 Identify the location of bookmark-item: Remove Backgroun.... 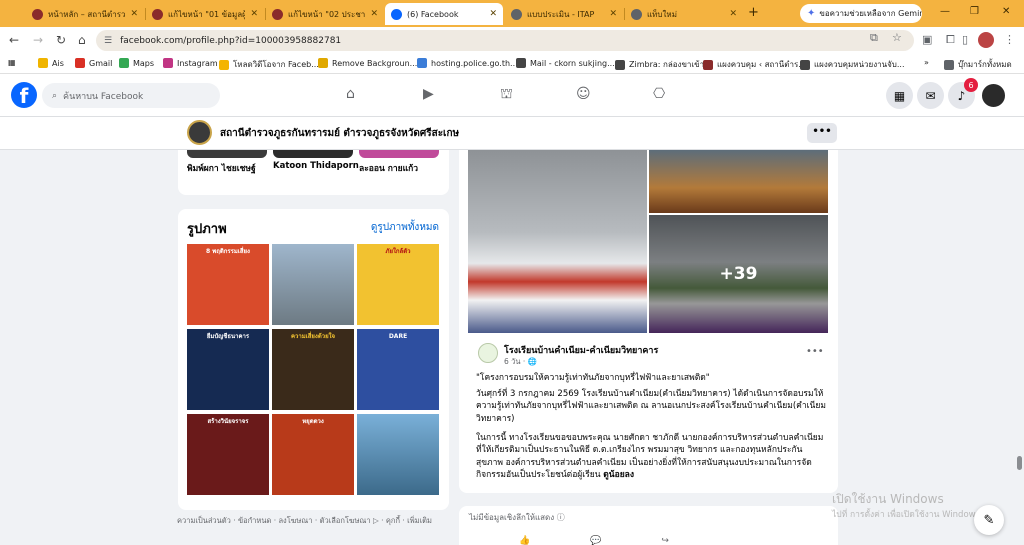
(367, 63).